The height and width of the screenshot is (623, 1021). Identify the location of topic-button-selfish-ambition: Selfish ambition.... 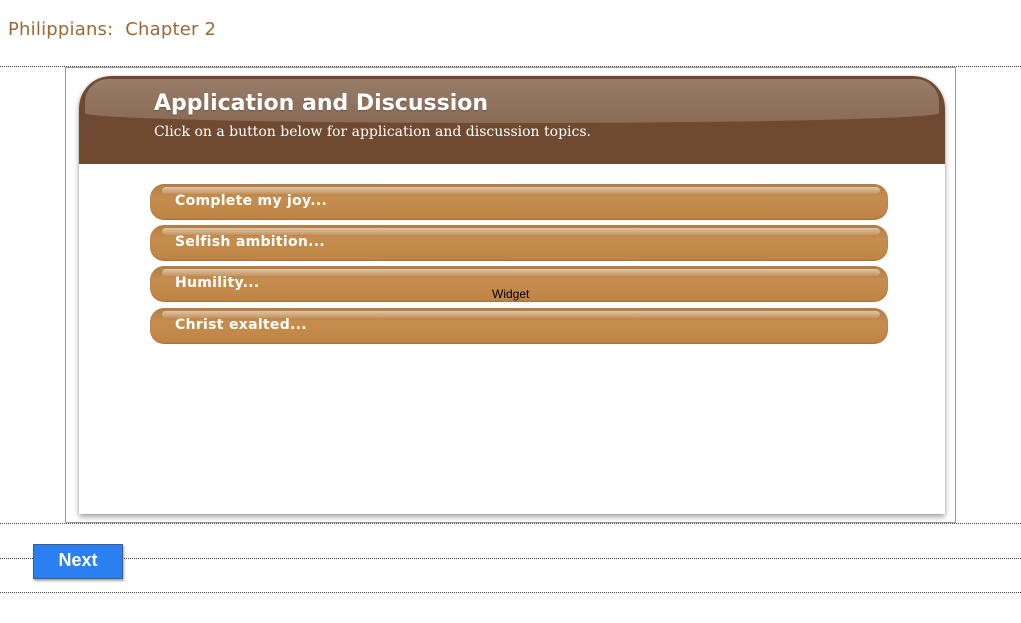
(519, 243).